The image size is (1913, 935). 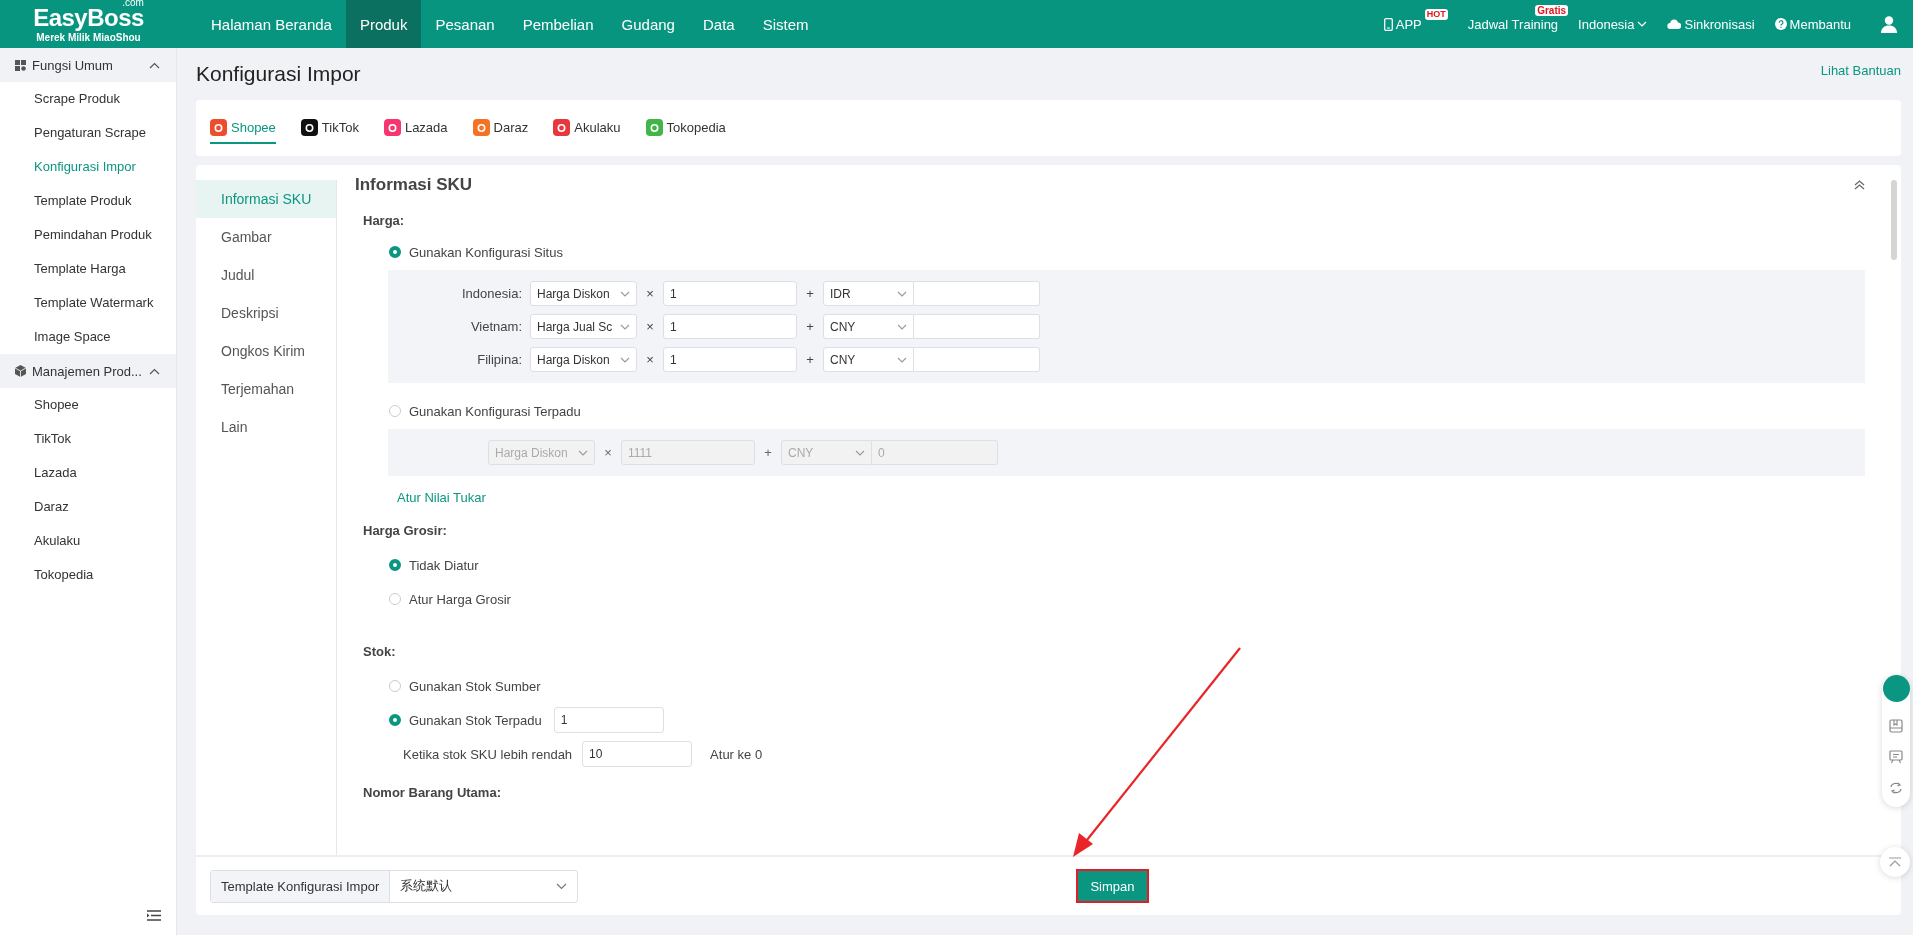 What do you see at coordinates (488, 754) in the screenshot?
I see `threshold-label: Ketika stok SKU lebih rendah` at bounding box center [488, 754].